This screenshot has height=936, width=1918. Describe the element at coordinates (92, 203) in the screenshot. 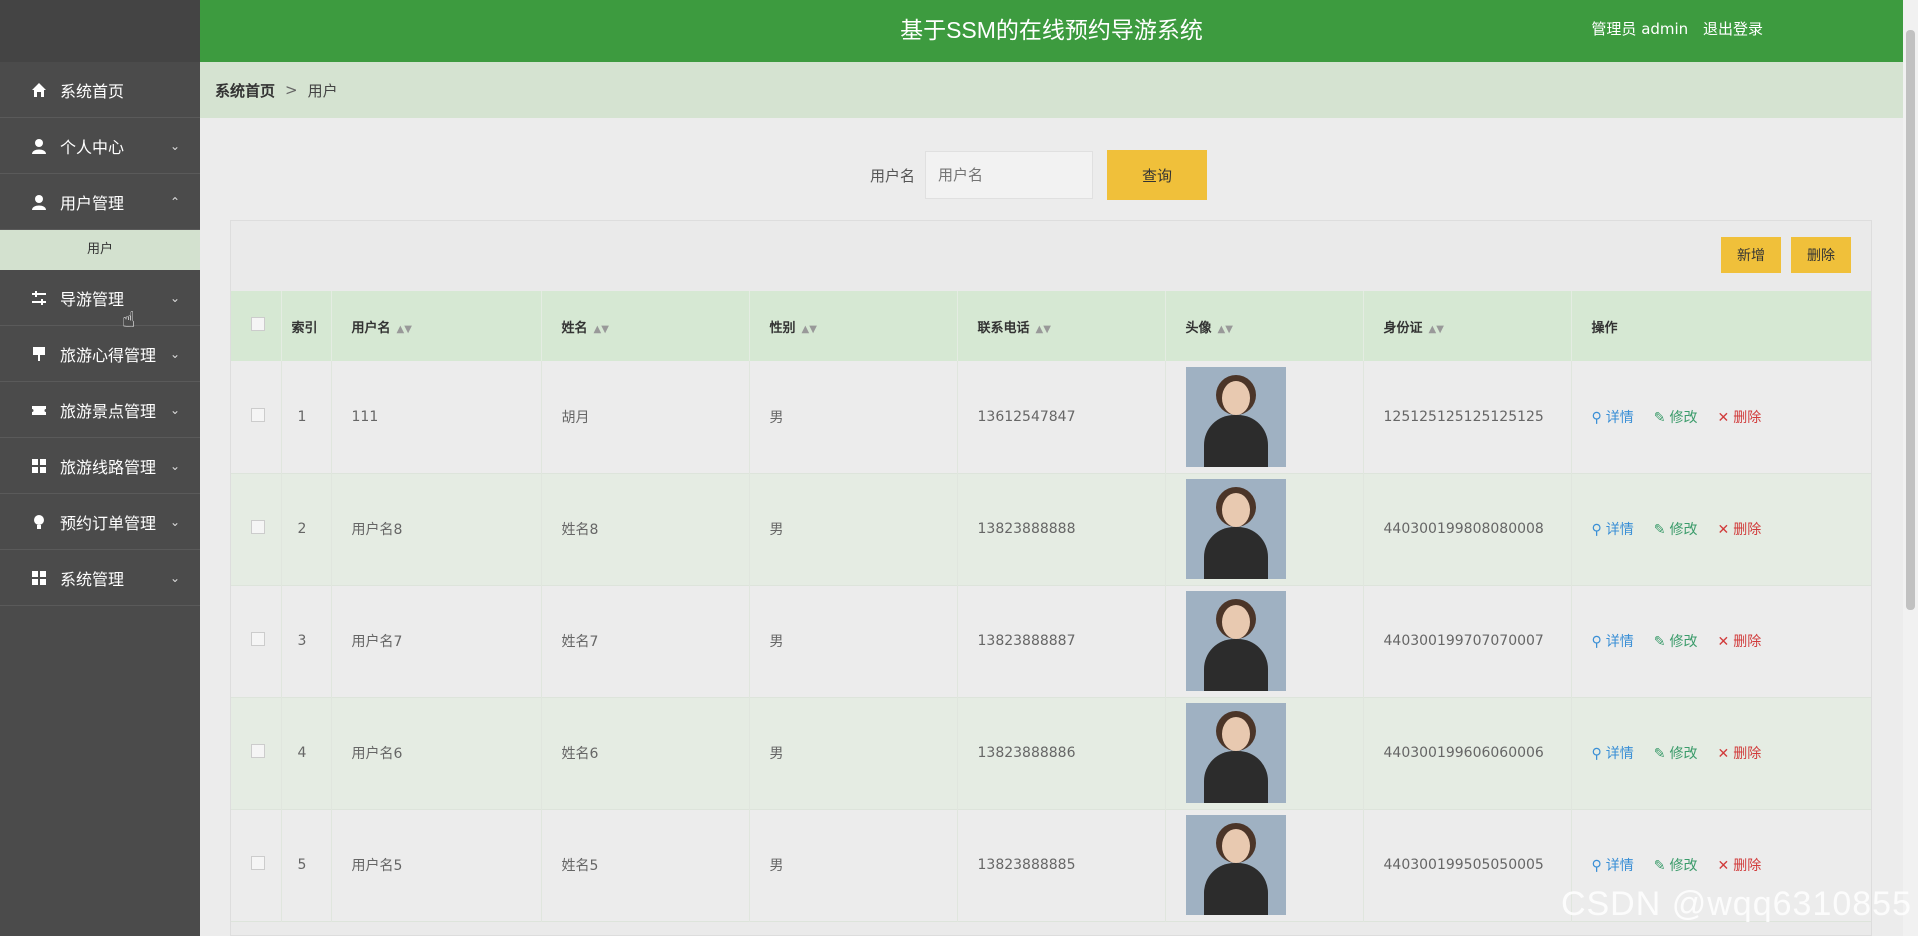

I see `sidebar-item-label: 用户管理` at that location.